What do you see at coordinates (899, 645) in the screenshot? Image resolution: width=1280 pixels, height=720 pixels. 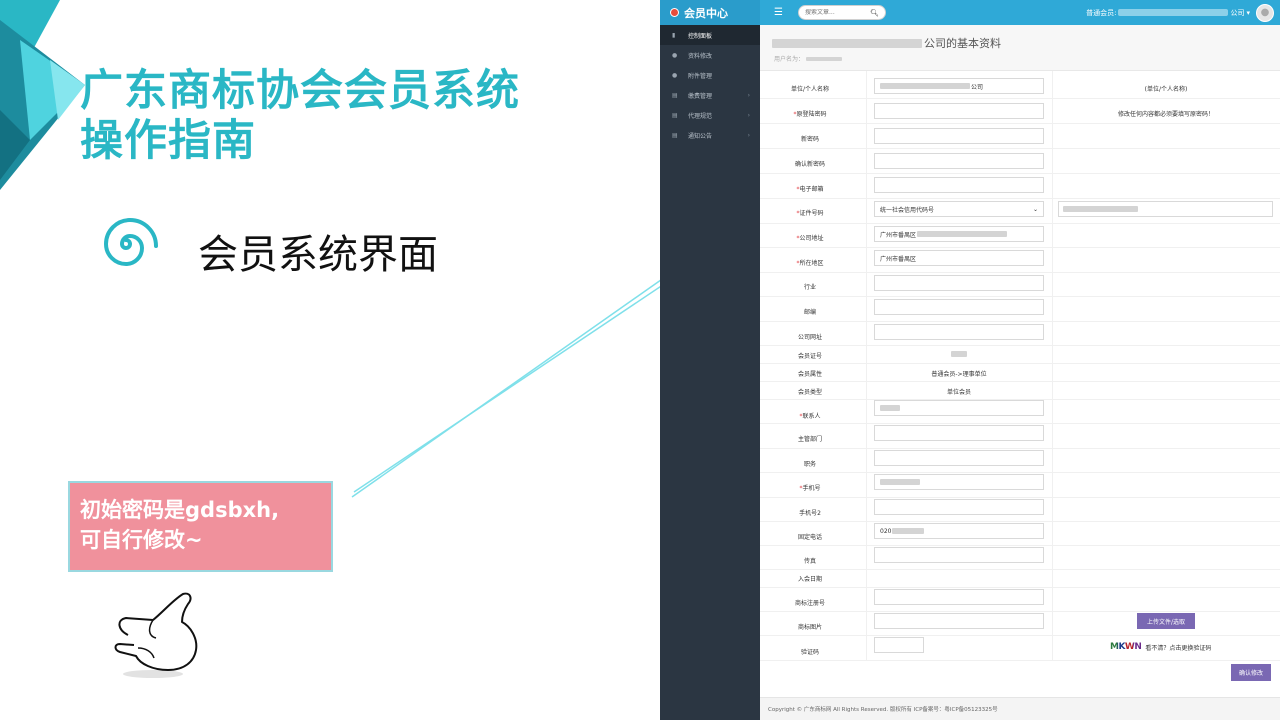 I see `captcha-input` at bounding box center [899, 645].